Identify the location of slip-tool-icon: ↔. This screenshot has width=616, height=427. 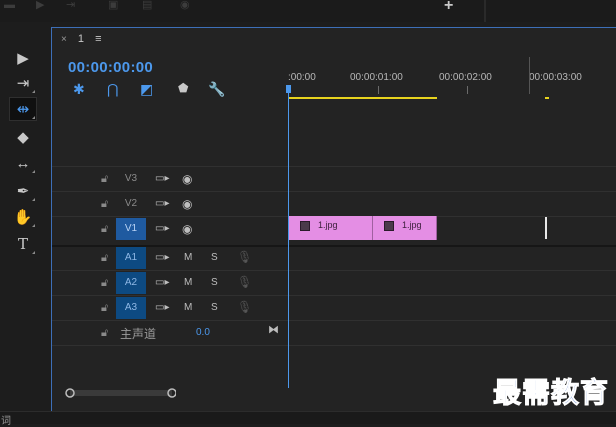
(23, 163).